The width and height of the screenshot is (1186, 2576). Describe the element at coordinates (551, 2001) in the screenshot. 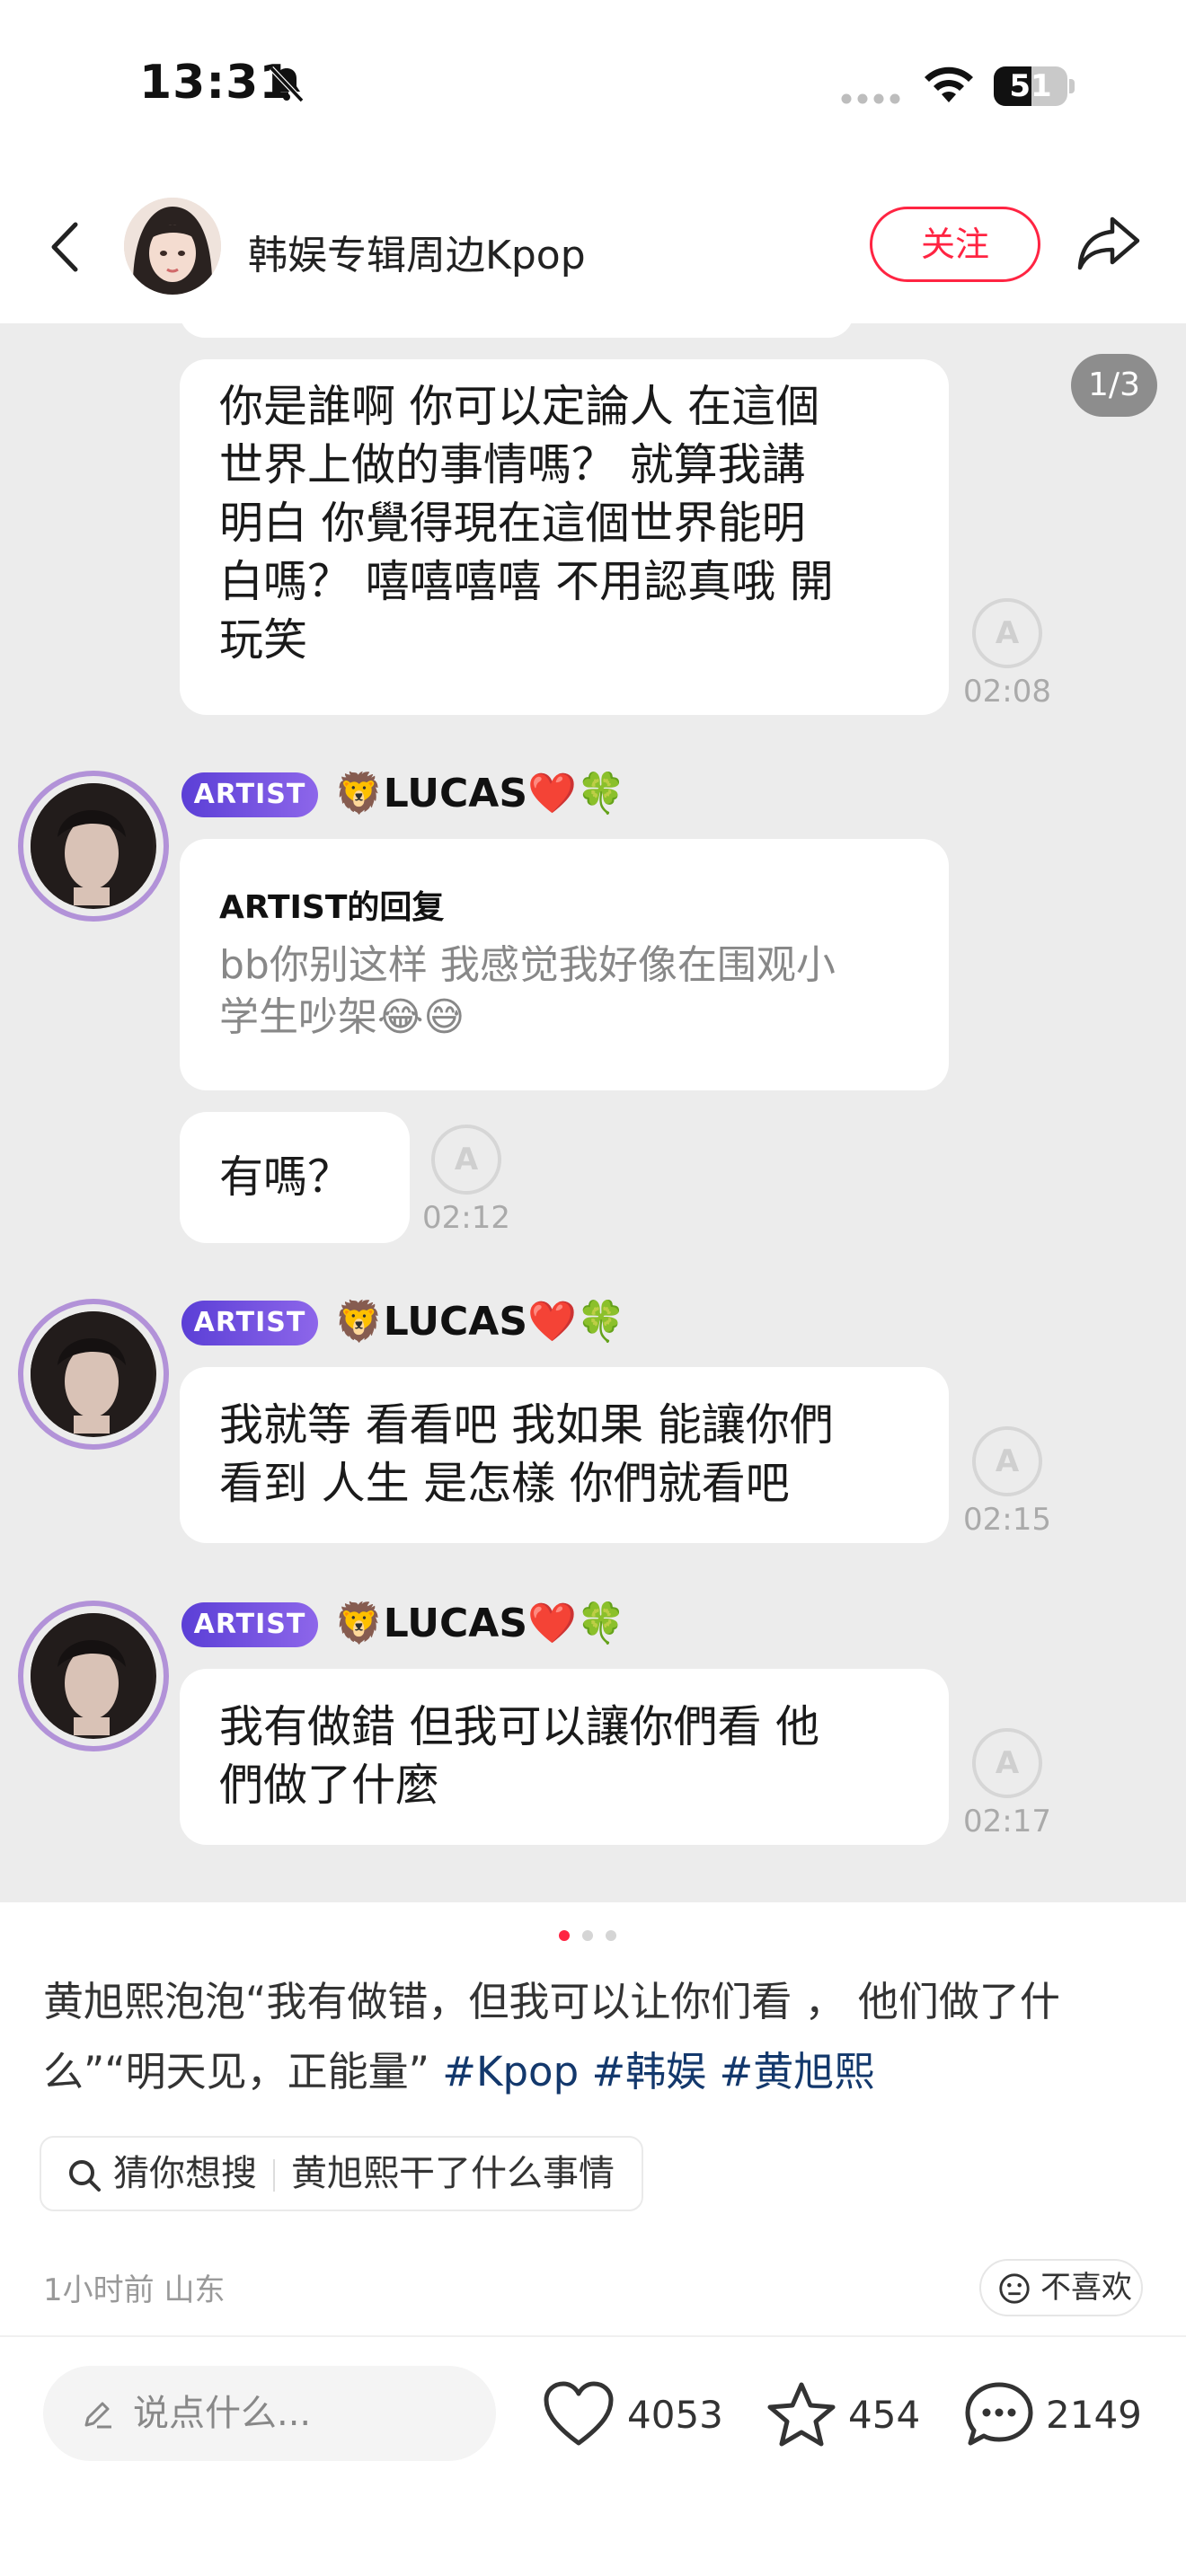

I see `caption-line: 黄旭熙泡泡“我有做错，但我可以让你们看 ， 他们做了什` at that location.